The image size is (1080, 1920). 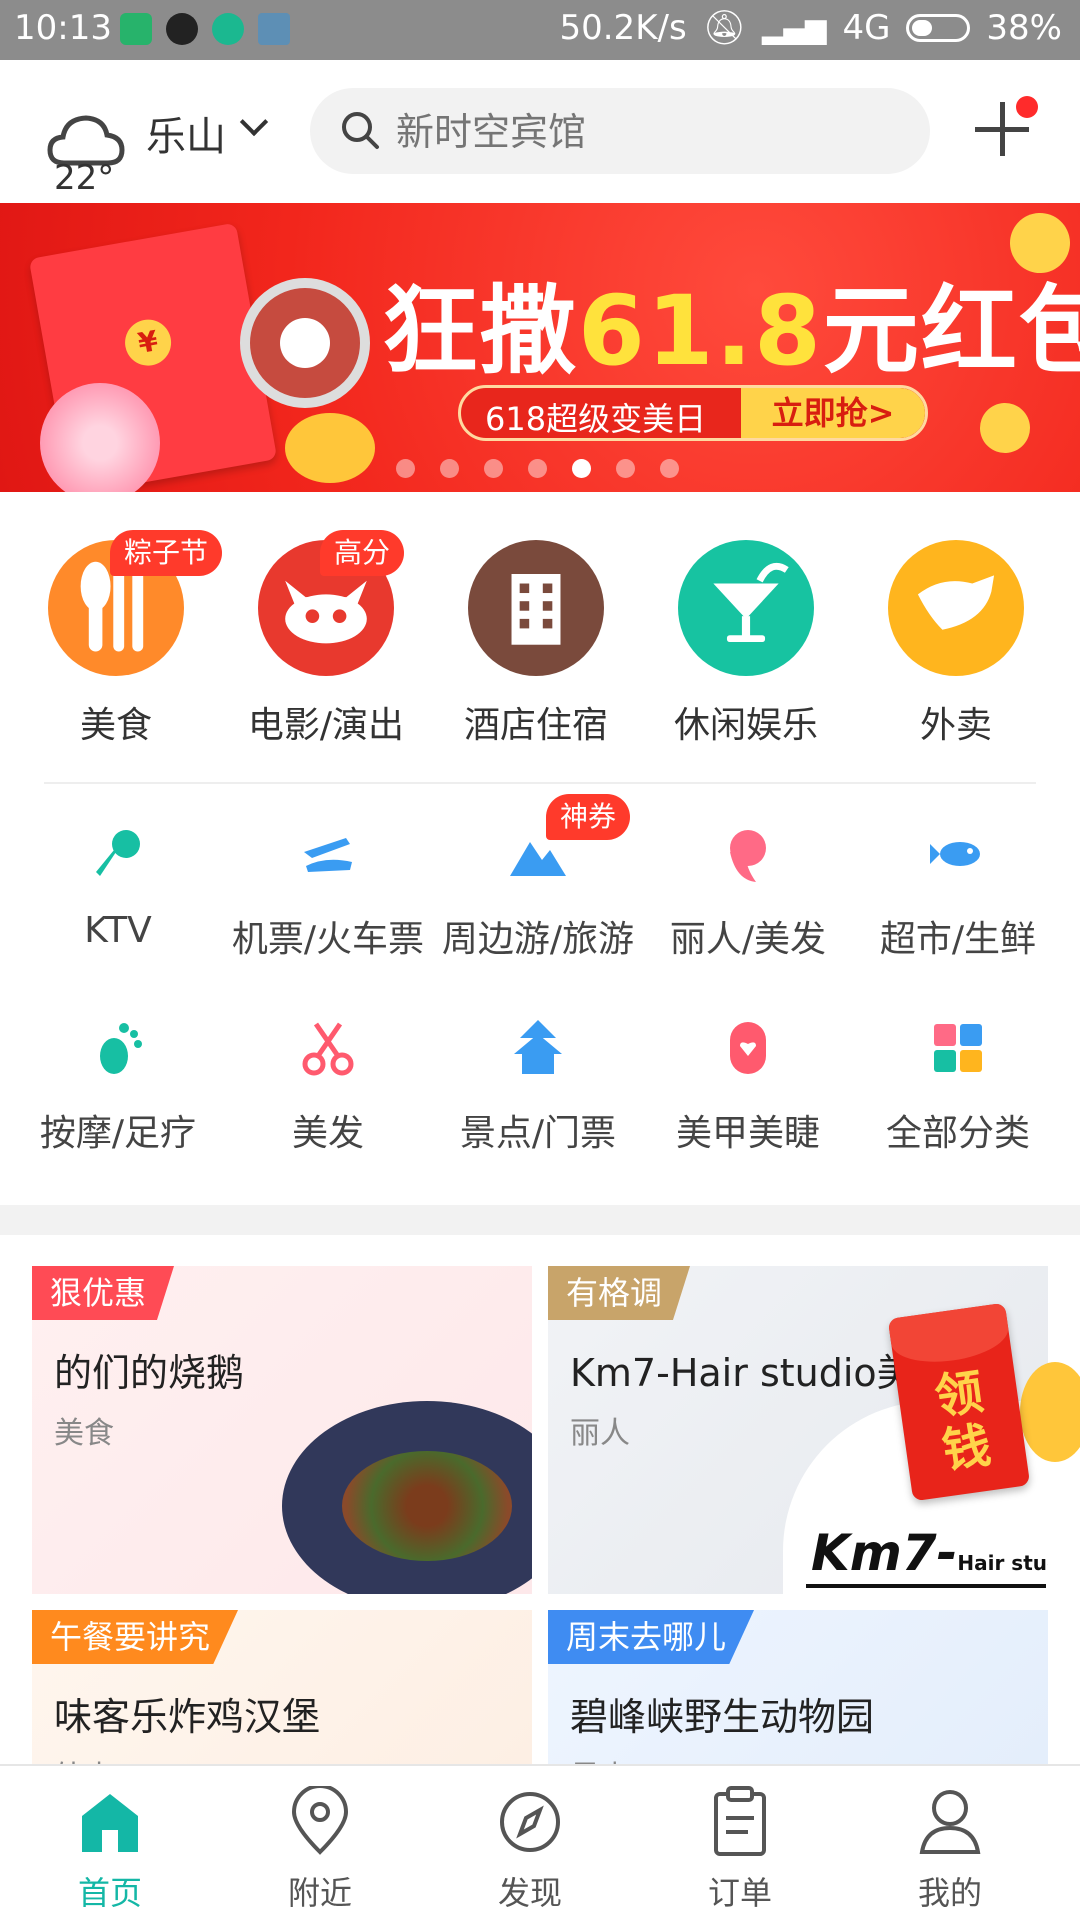 What do you see at coordinates (1005, 428) in the screenshot?
I see `coin-image` at bounding box center [1005, 428].